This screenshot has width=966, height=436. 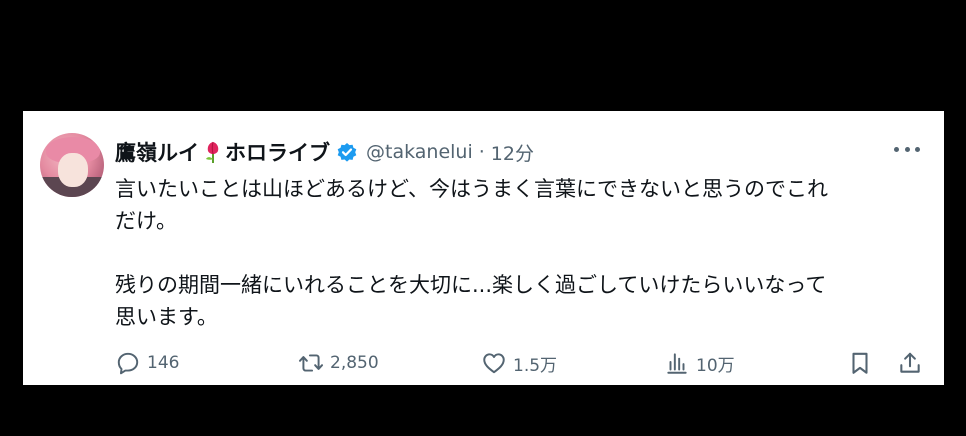 I want to click on retweet-icon, so click(x=311, y=363).